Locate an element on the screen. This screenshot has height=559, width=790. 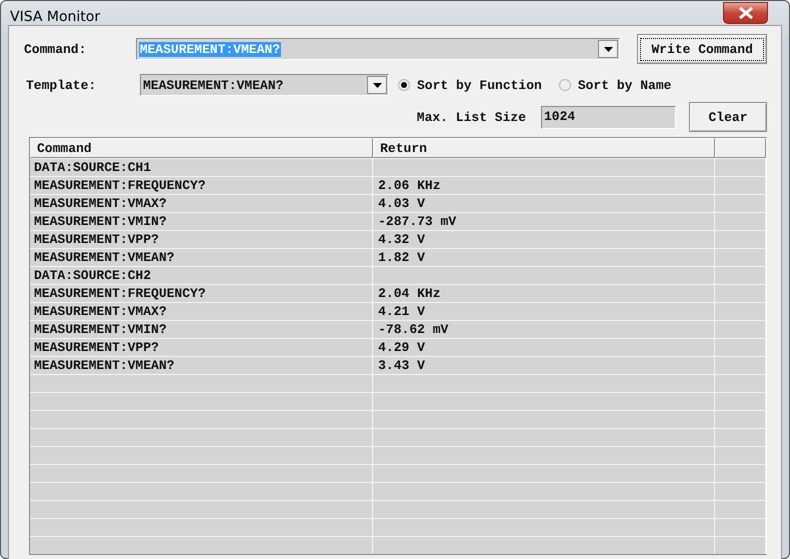
max-list-size-field: 1024 is located at coordinates (608, 117).